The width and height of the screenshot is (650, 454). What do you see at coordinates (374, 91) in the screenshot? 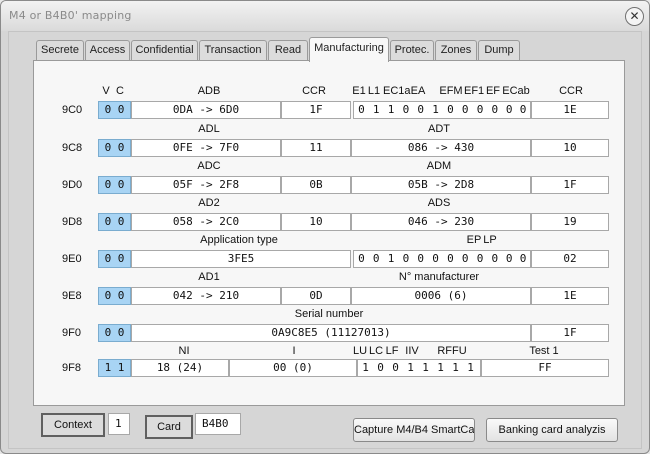
I see `header-l1: L1` at bounding box center [374, 91].